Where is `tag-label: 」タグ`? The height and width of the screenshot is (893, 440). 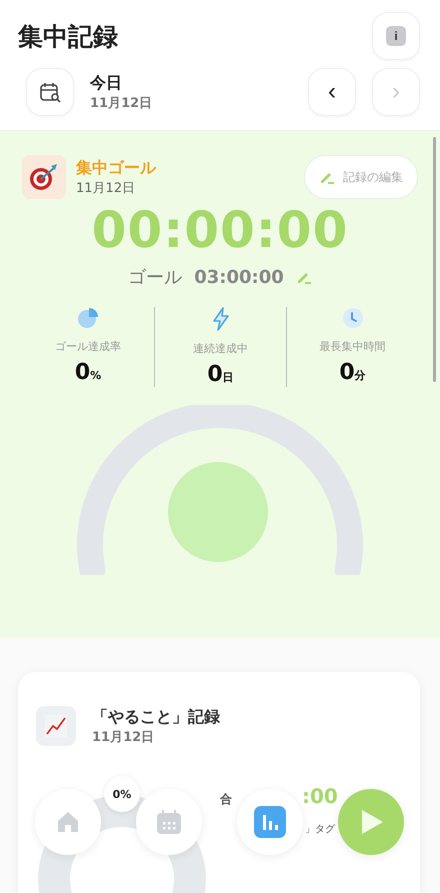
tag-label: 」タグ is located at coordinates (320, 829).